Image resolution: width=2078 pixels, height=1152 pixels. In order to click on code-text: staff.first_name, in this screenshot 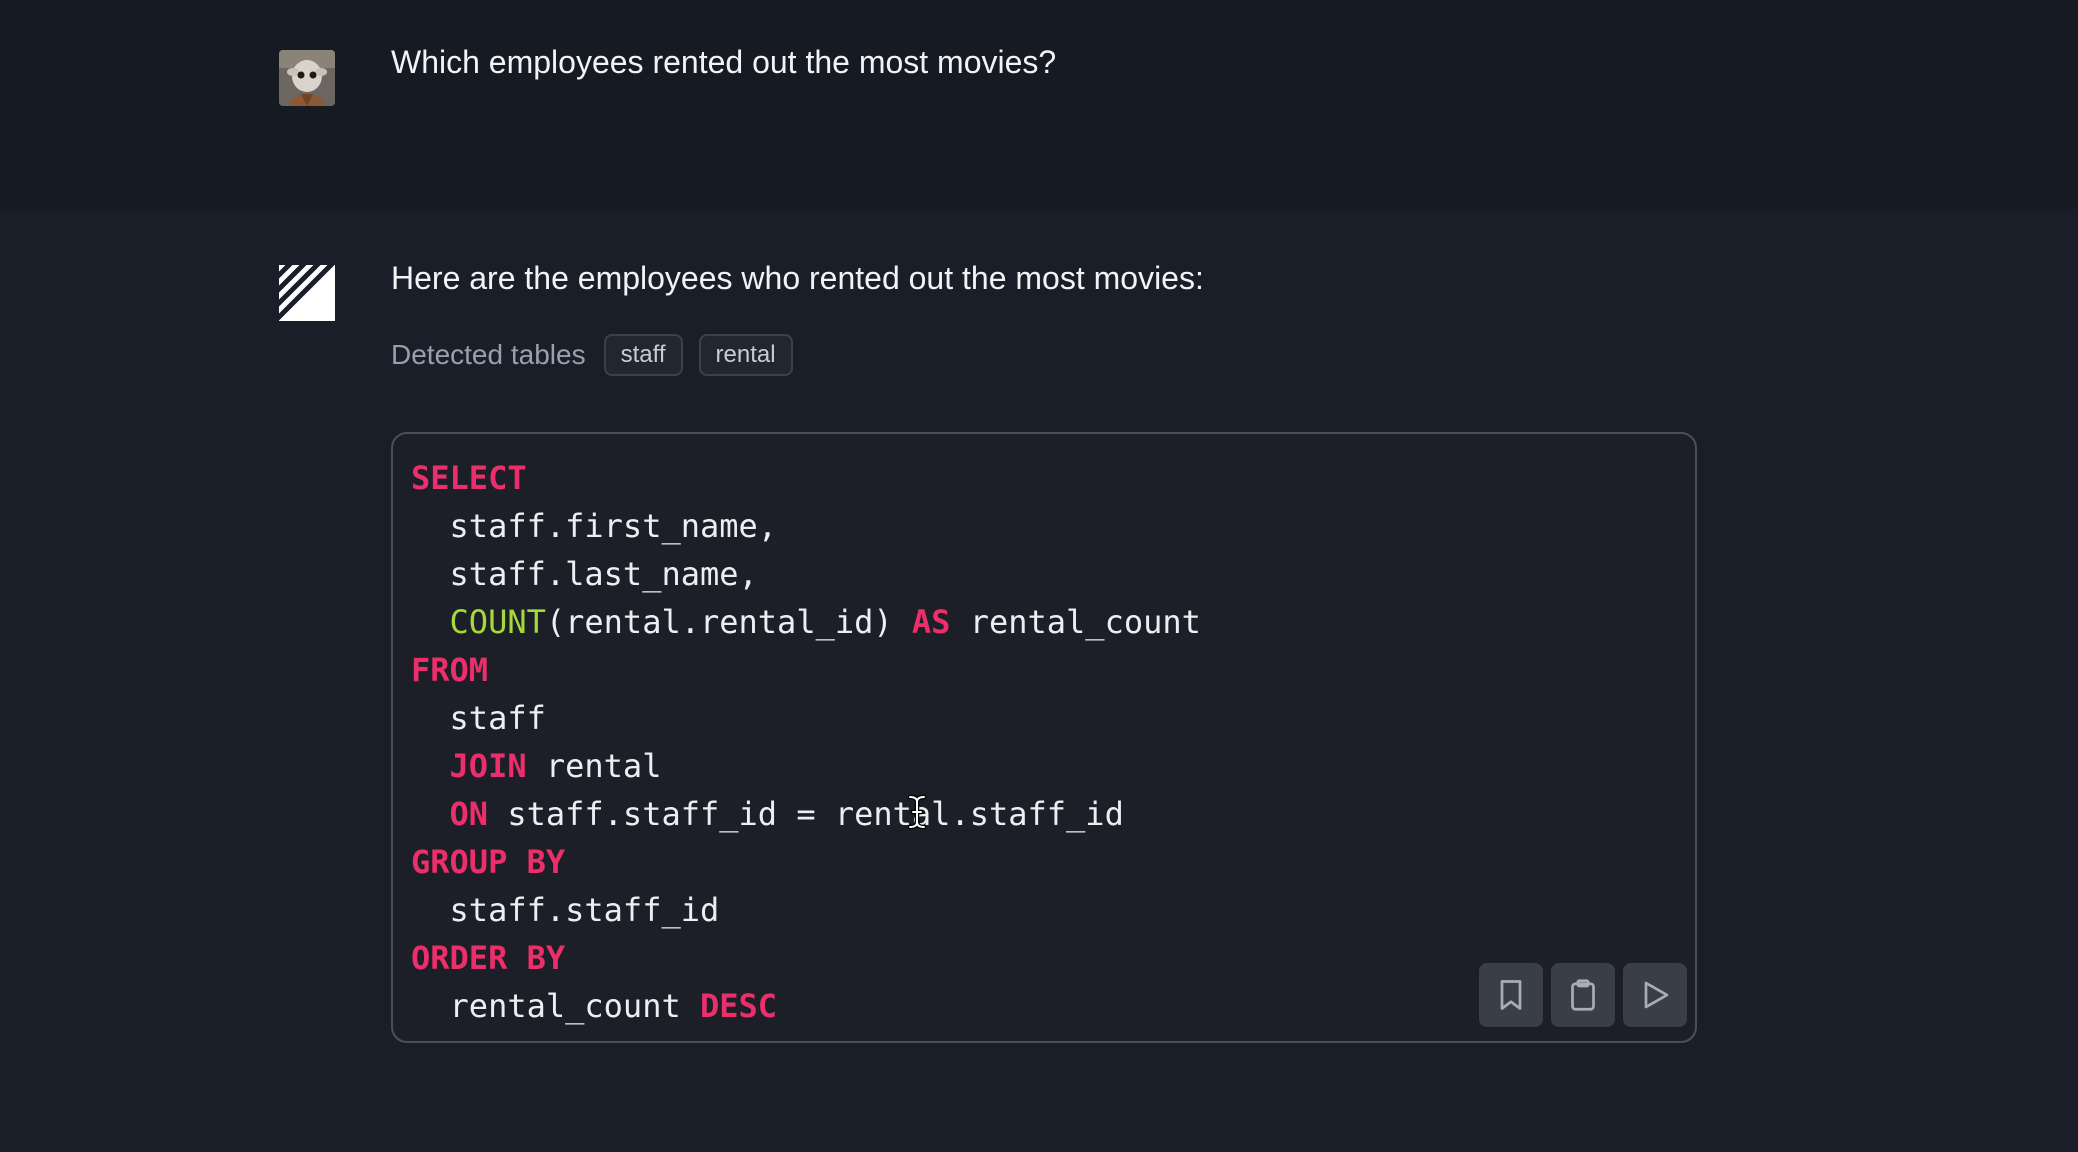, I will do `click(594, 526)`.